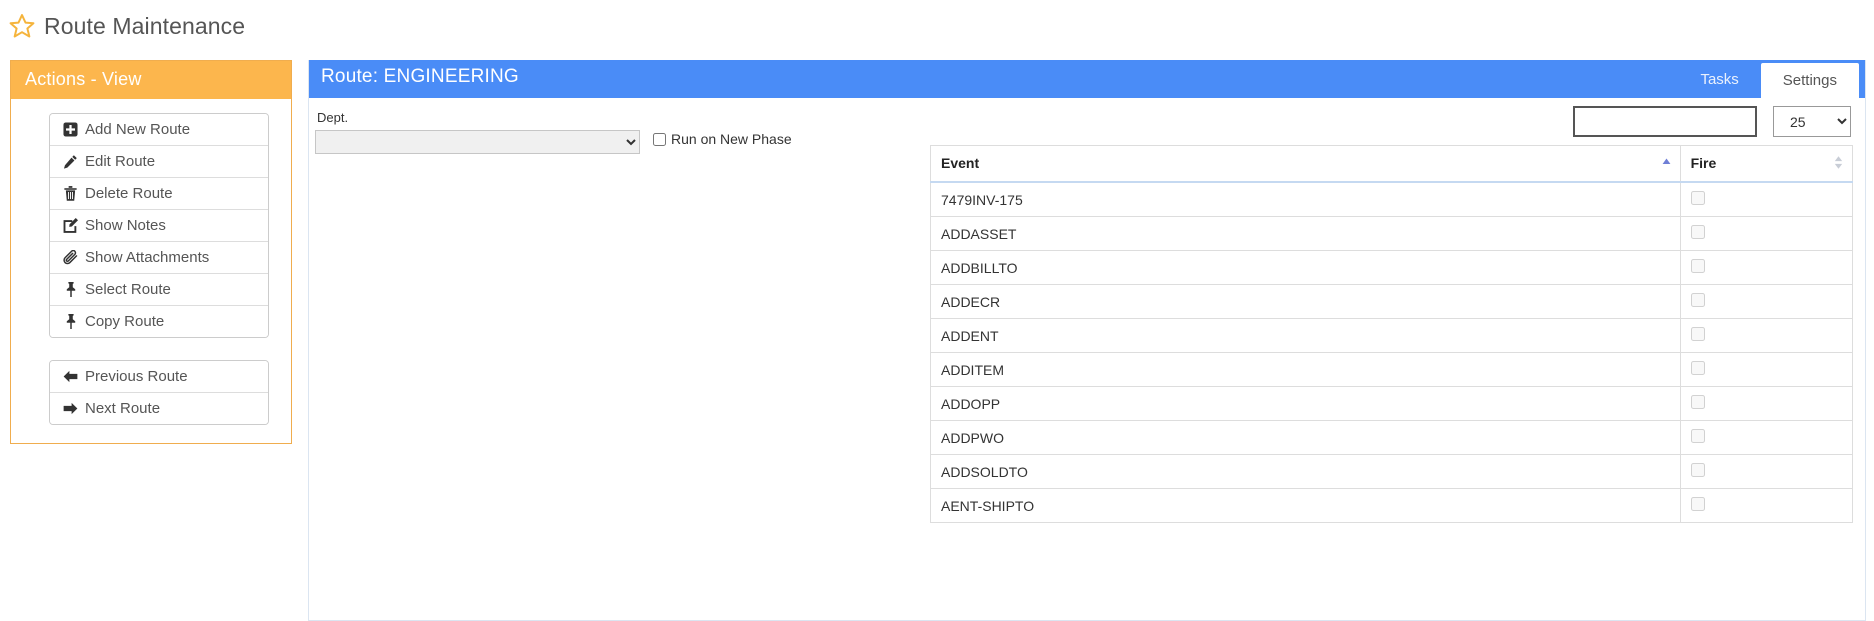  I want to click on table-row: ADDPWO, so click(1392, 437).